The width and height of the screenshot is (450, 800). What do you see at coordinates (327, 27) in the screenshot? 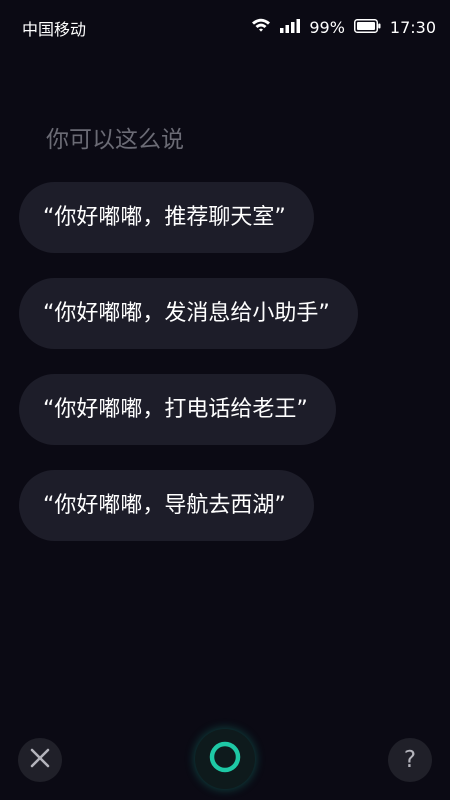
I see `battery-percent: 99%` at bounding box center [327, 27].